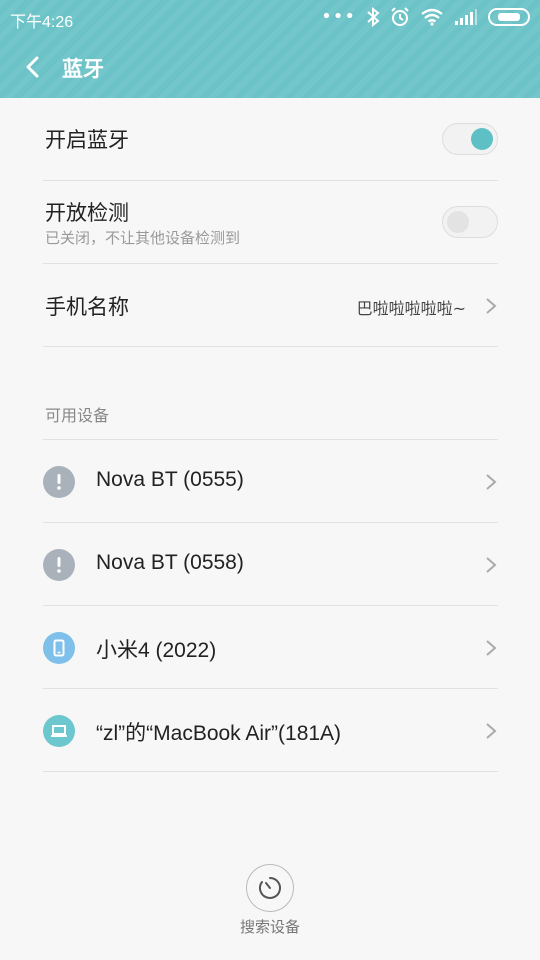  I want to click on available-devices-label: 可用设备, so click(77, 415).